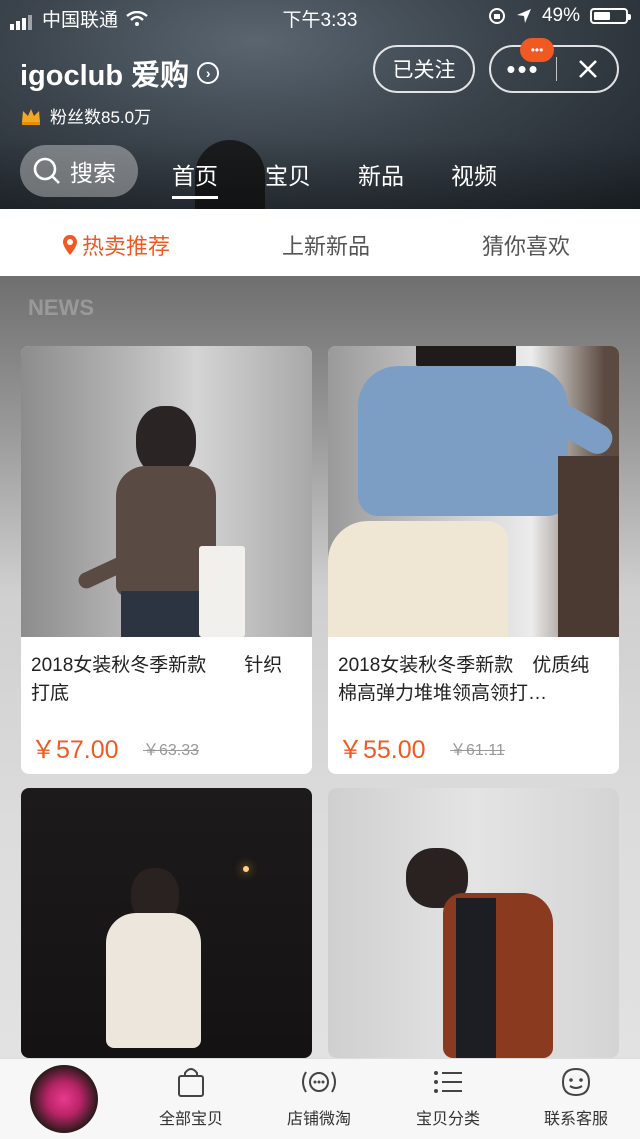 This screenshot has height=1139, width=640. I want to click on close-button, so click(588, 69).